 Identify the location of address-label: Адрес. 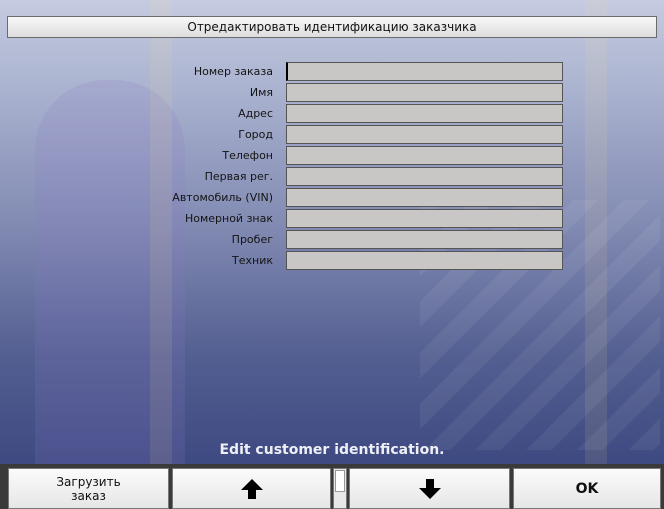
(255, 113).